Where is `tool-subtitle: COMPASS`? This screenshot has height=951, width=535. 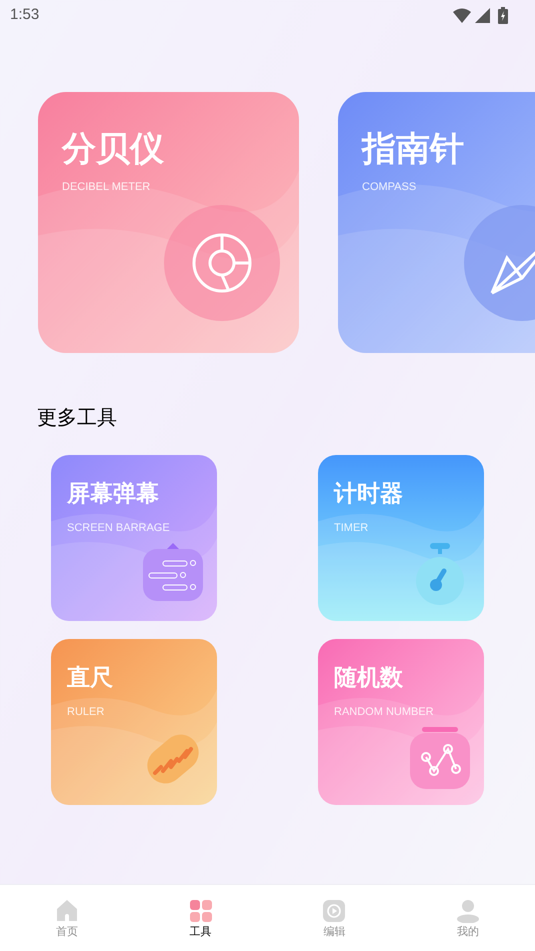
tool-subtitle: COMPASS is located at coordinates (389, 187).